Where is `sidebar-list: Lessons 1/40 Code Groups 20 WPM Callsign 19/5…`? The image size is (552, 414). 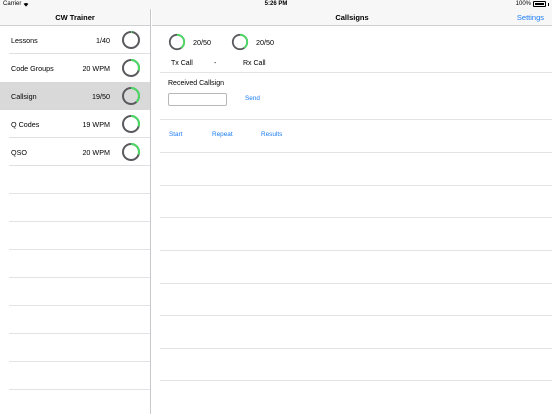 sidebar-list: Lessons 1/40 Code Groups 20 WPM Callsign 19/5… is located at coordinates (75, 96).